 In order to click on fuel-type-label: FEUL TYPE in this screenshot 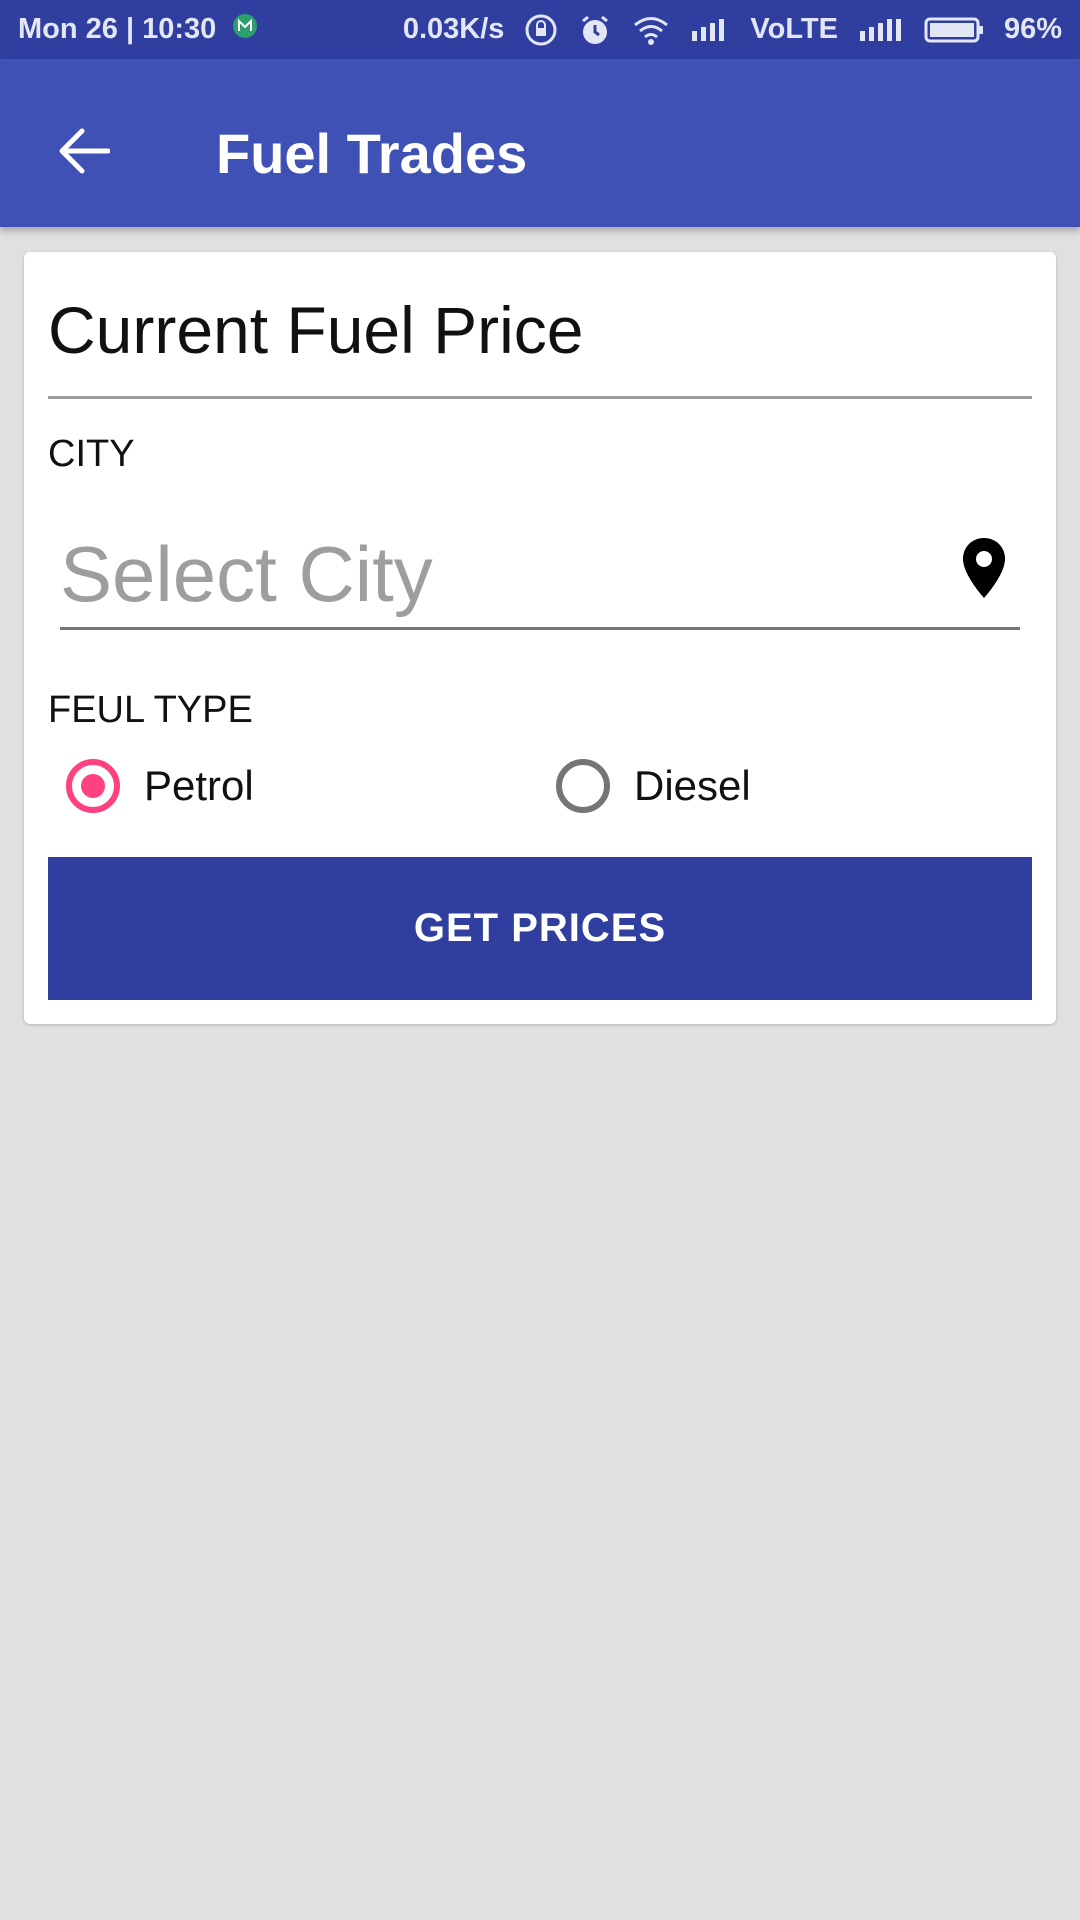, I will do `click(150, 710)`.